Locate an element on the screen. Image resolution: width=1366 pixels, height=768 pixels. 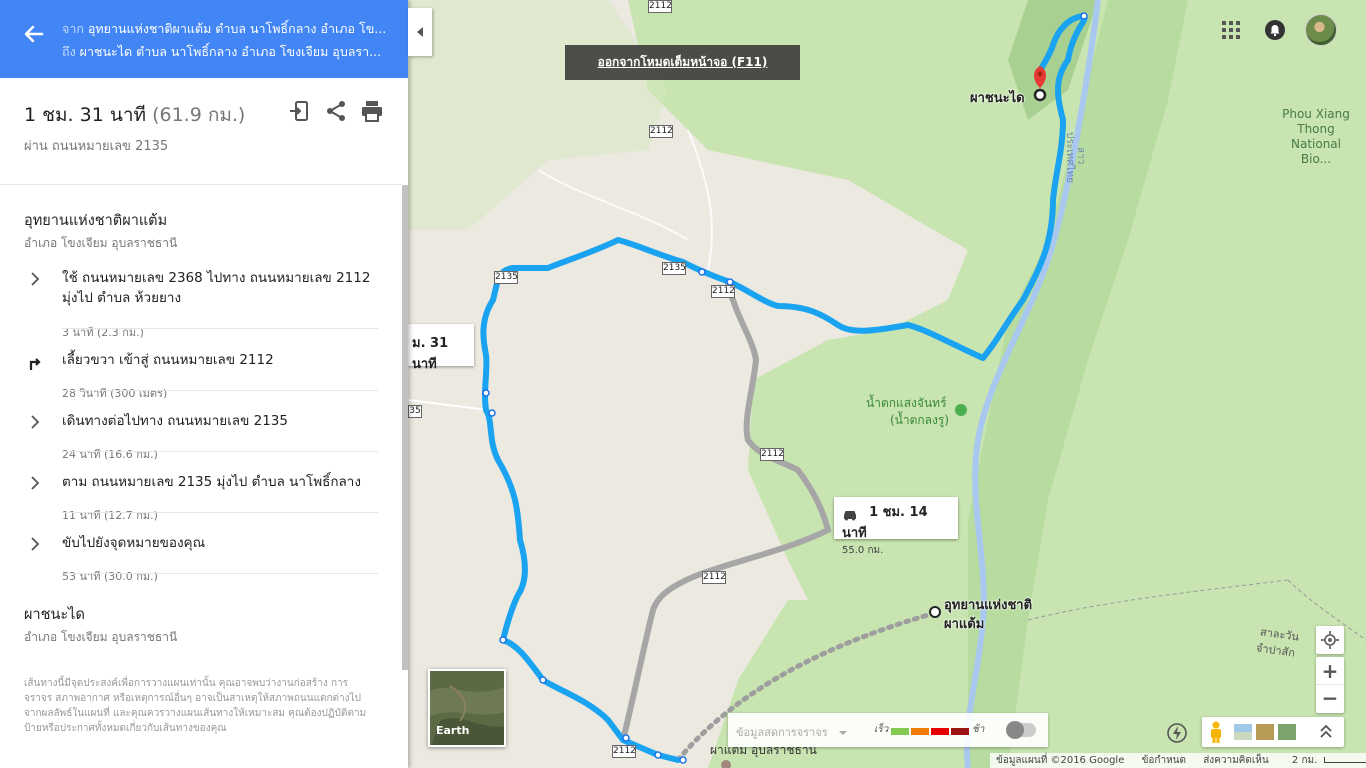
traffic-dropdown: ข้อมูลสดการจราจร is located at coordinates (799, 732).